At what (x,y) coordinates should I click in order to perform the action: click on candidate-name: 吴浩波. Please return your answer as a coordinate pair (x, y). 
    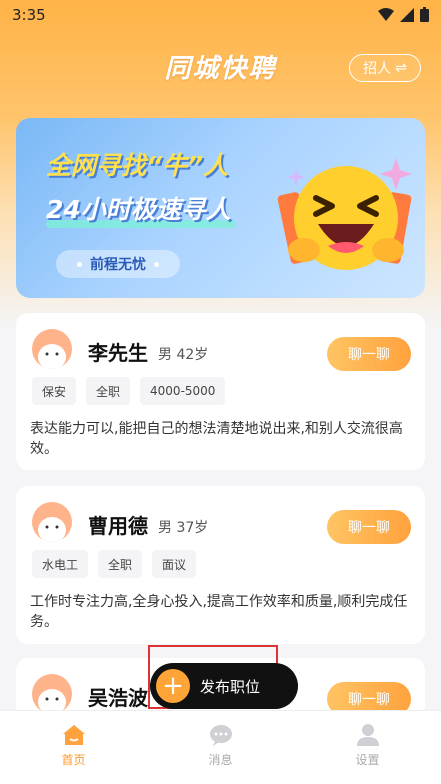
    Looking at the image, I should click on (118, 698).